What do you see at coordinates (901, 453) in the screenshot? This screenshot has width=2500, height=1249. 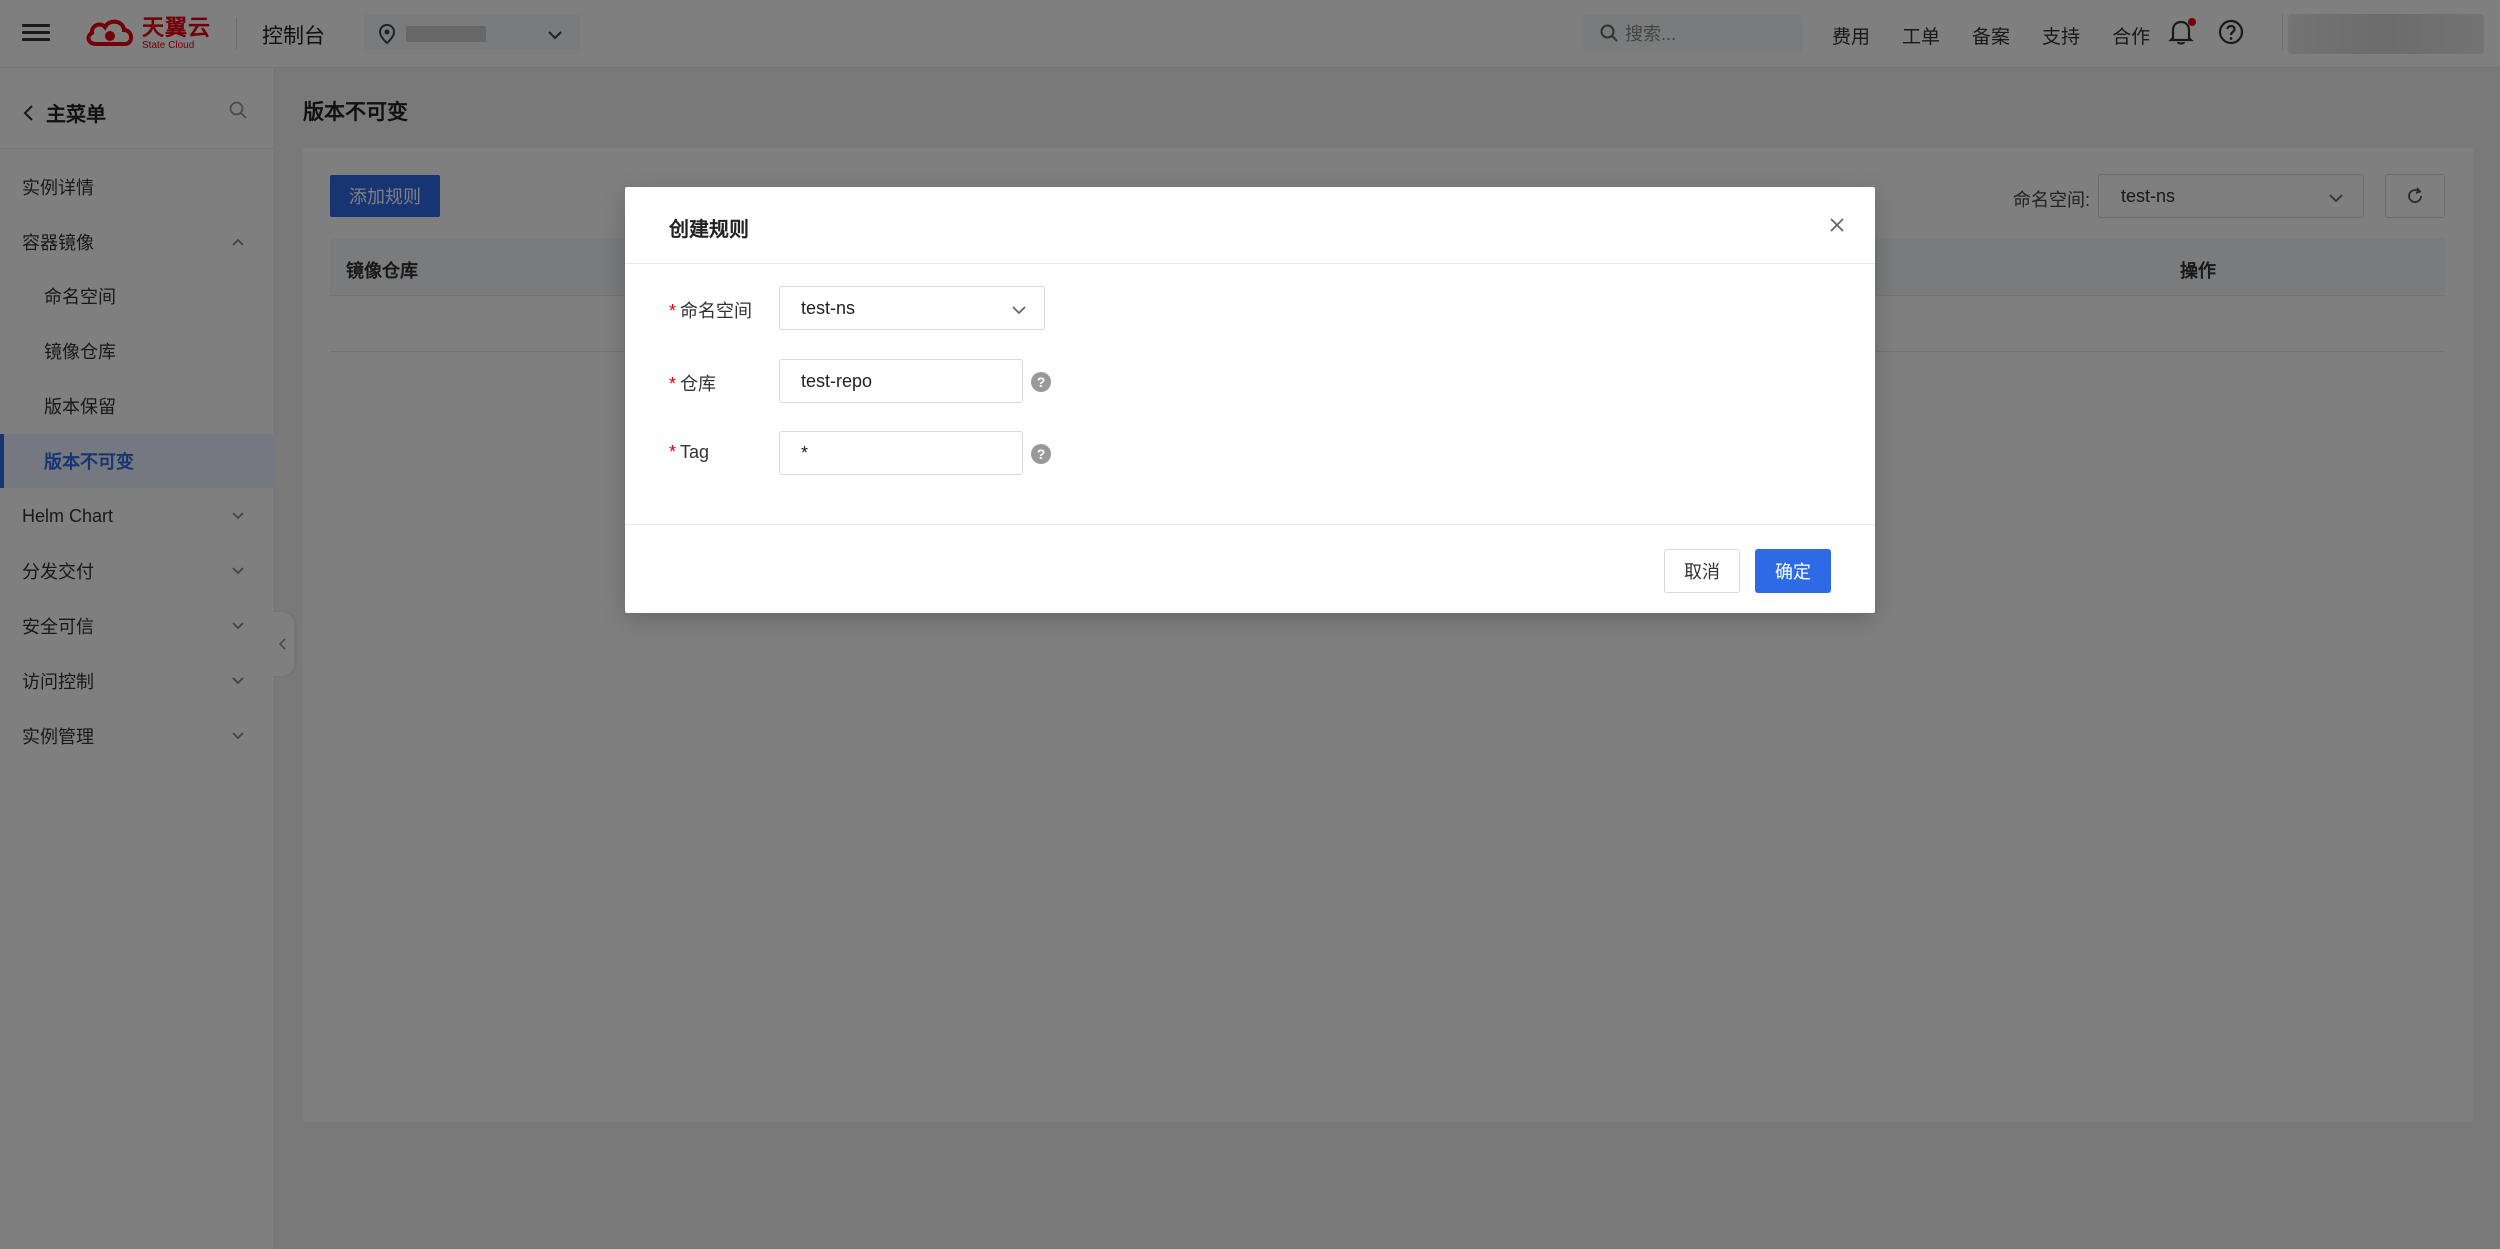 I see `tag-input: *` at bounding box center [901, 453].